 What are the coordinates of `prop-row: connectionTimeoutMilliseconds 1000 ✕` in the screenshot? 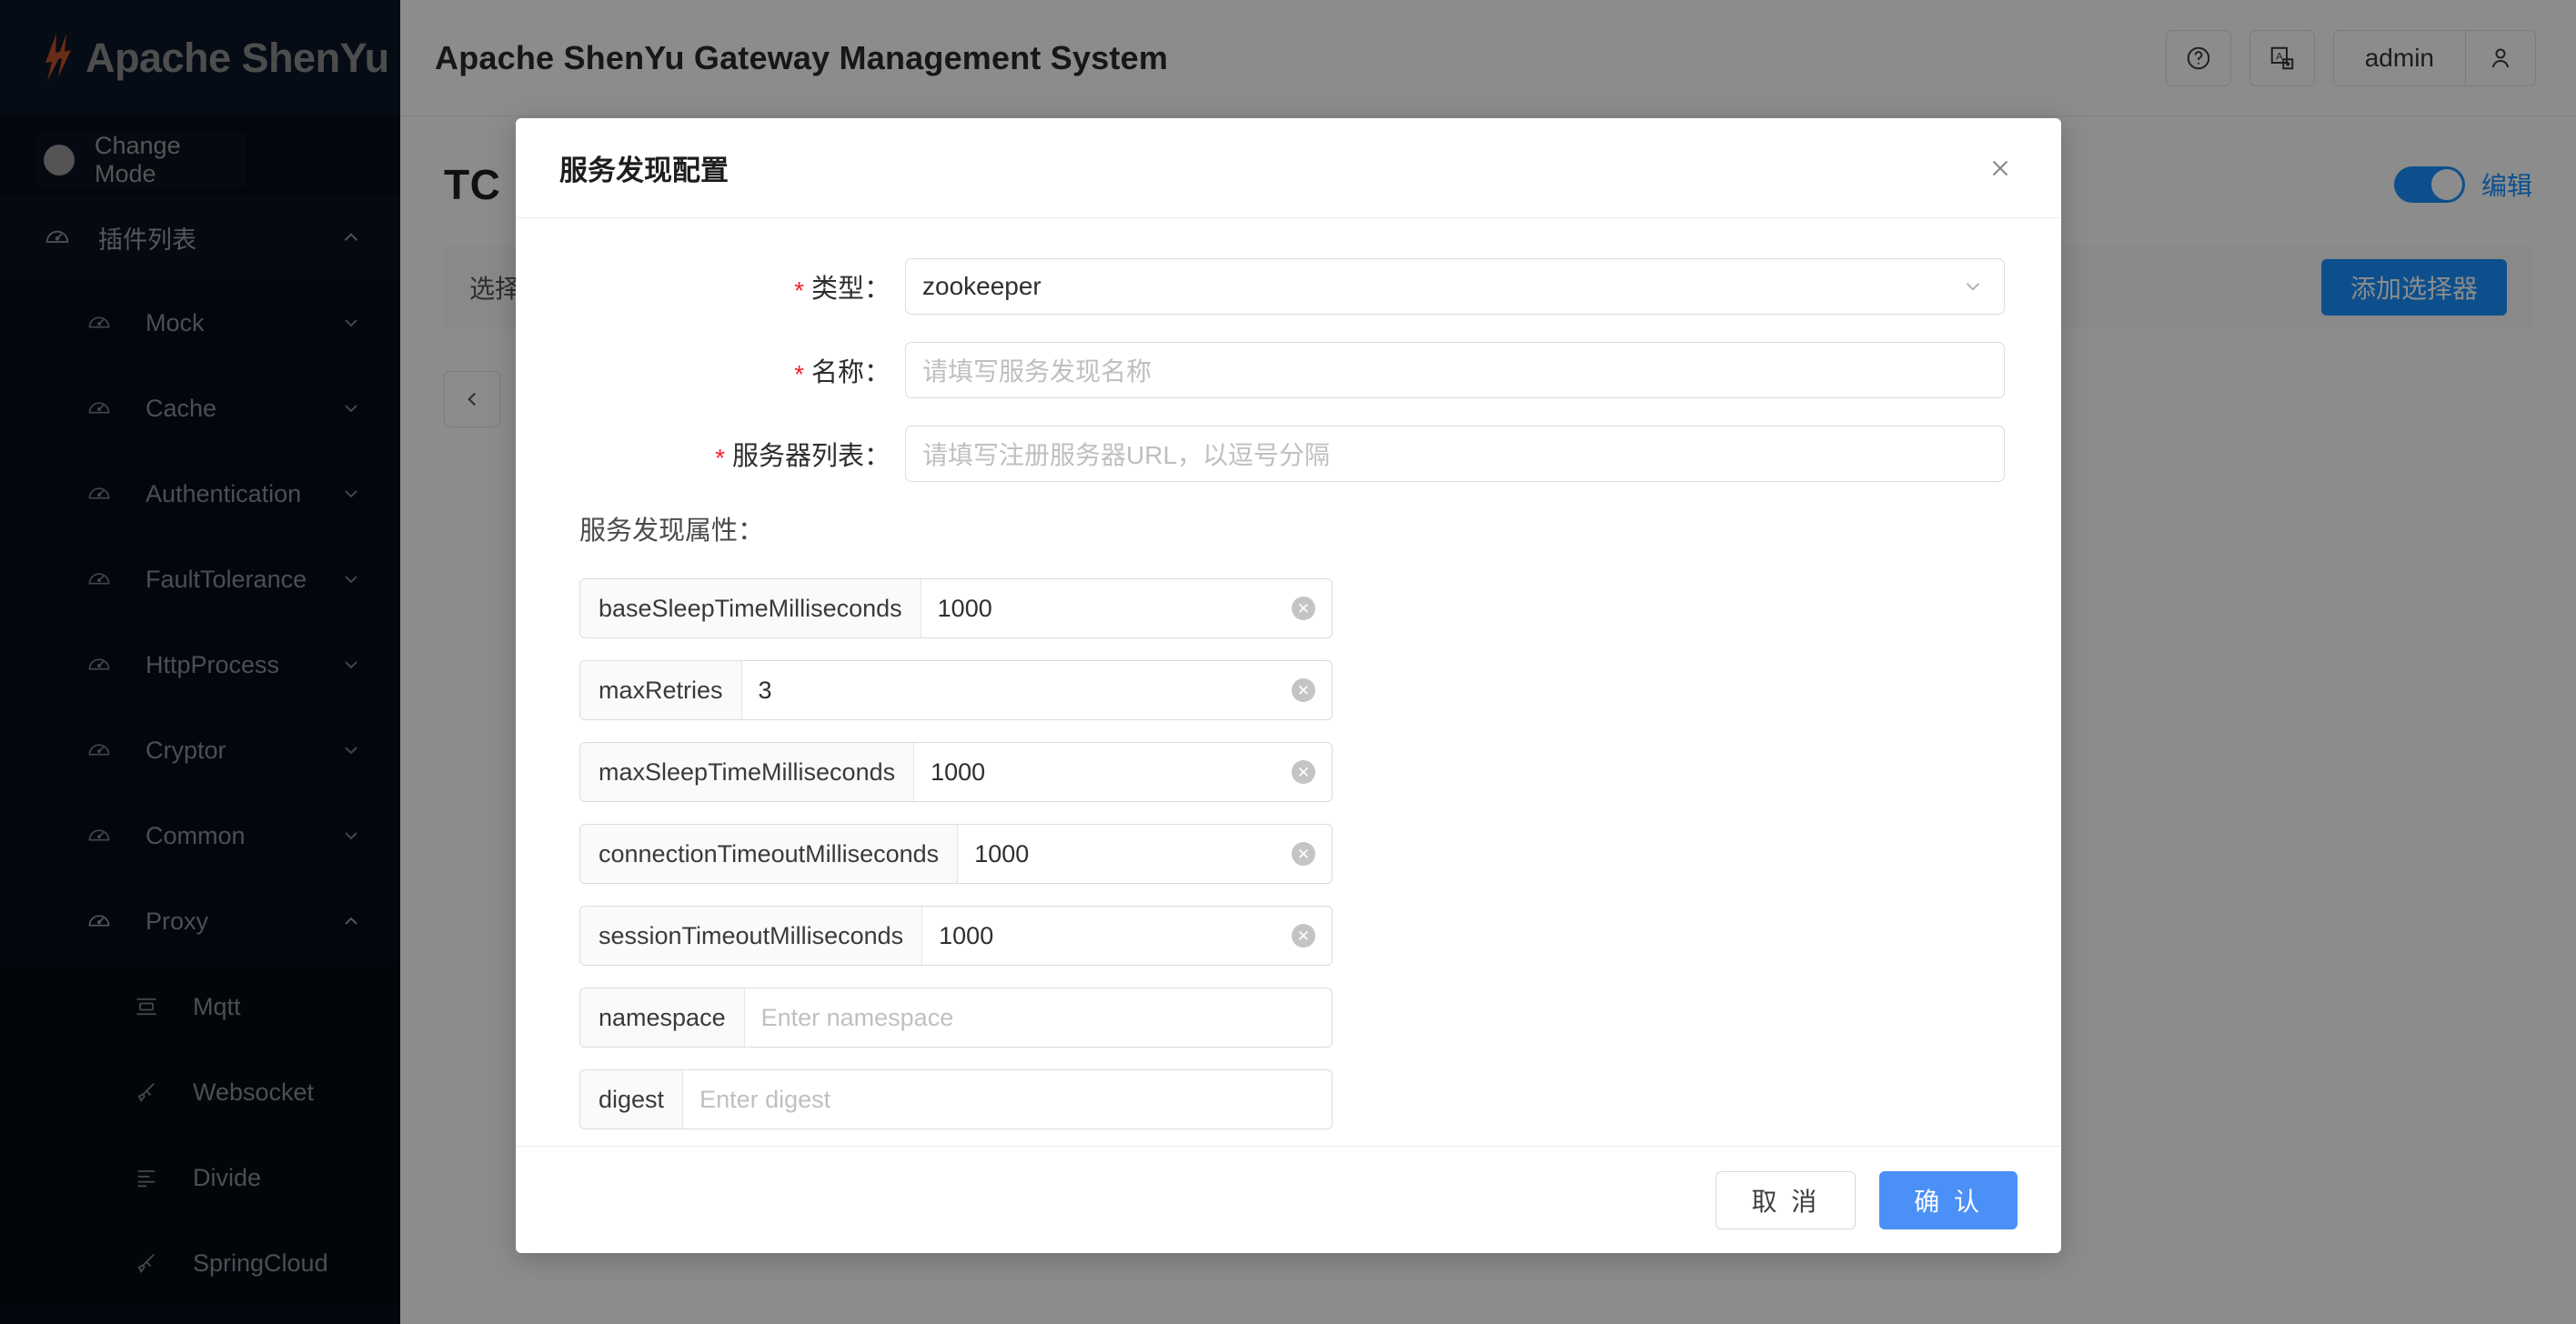 It's located at (956, 854).